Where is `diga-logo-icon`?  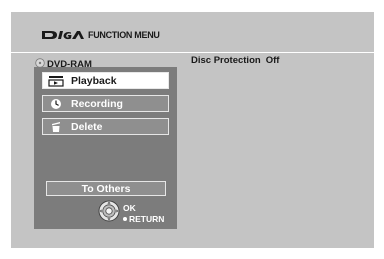 diga-logo-icon is located at coordinates (63, 35).